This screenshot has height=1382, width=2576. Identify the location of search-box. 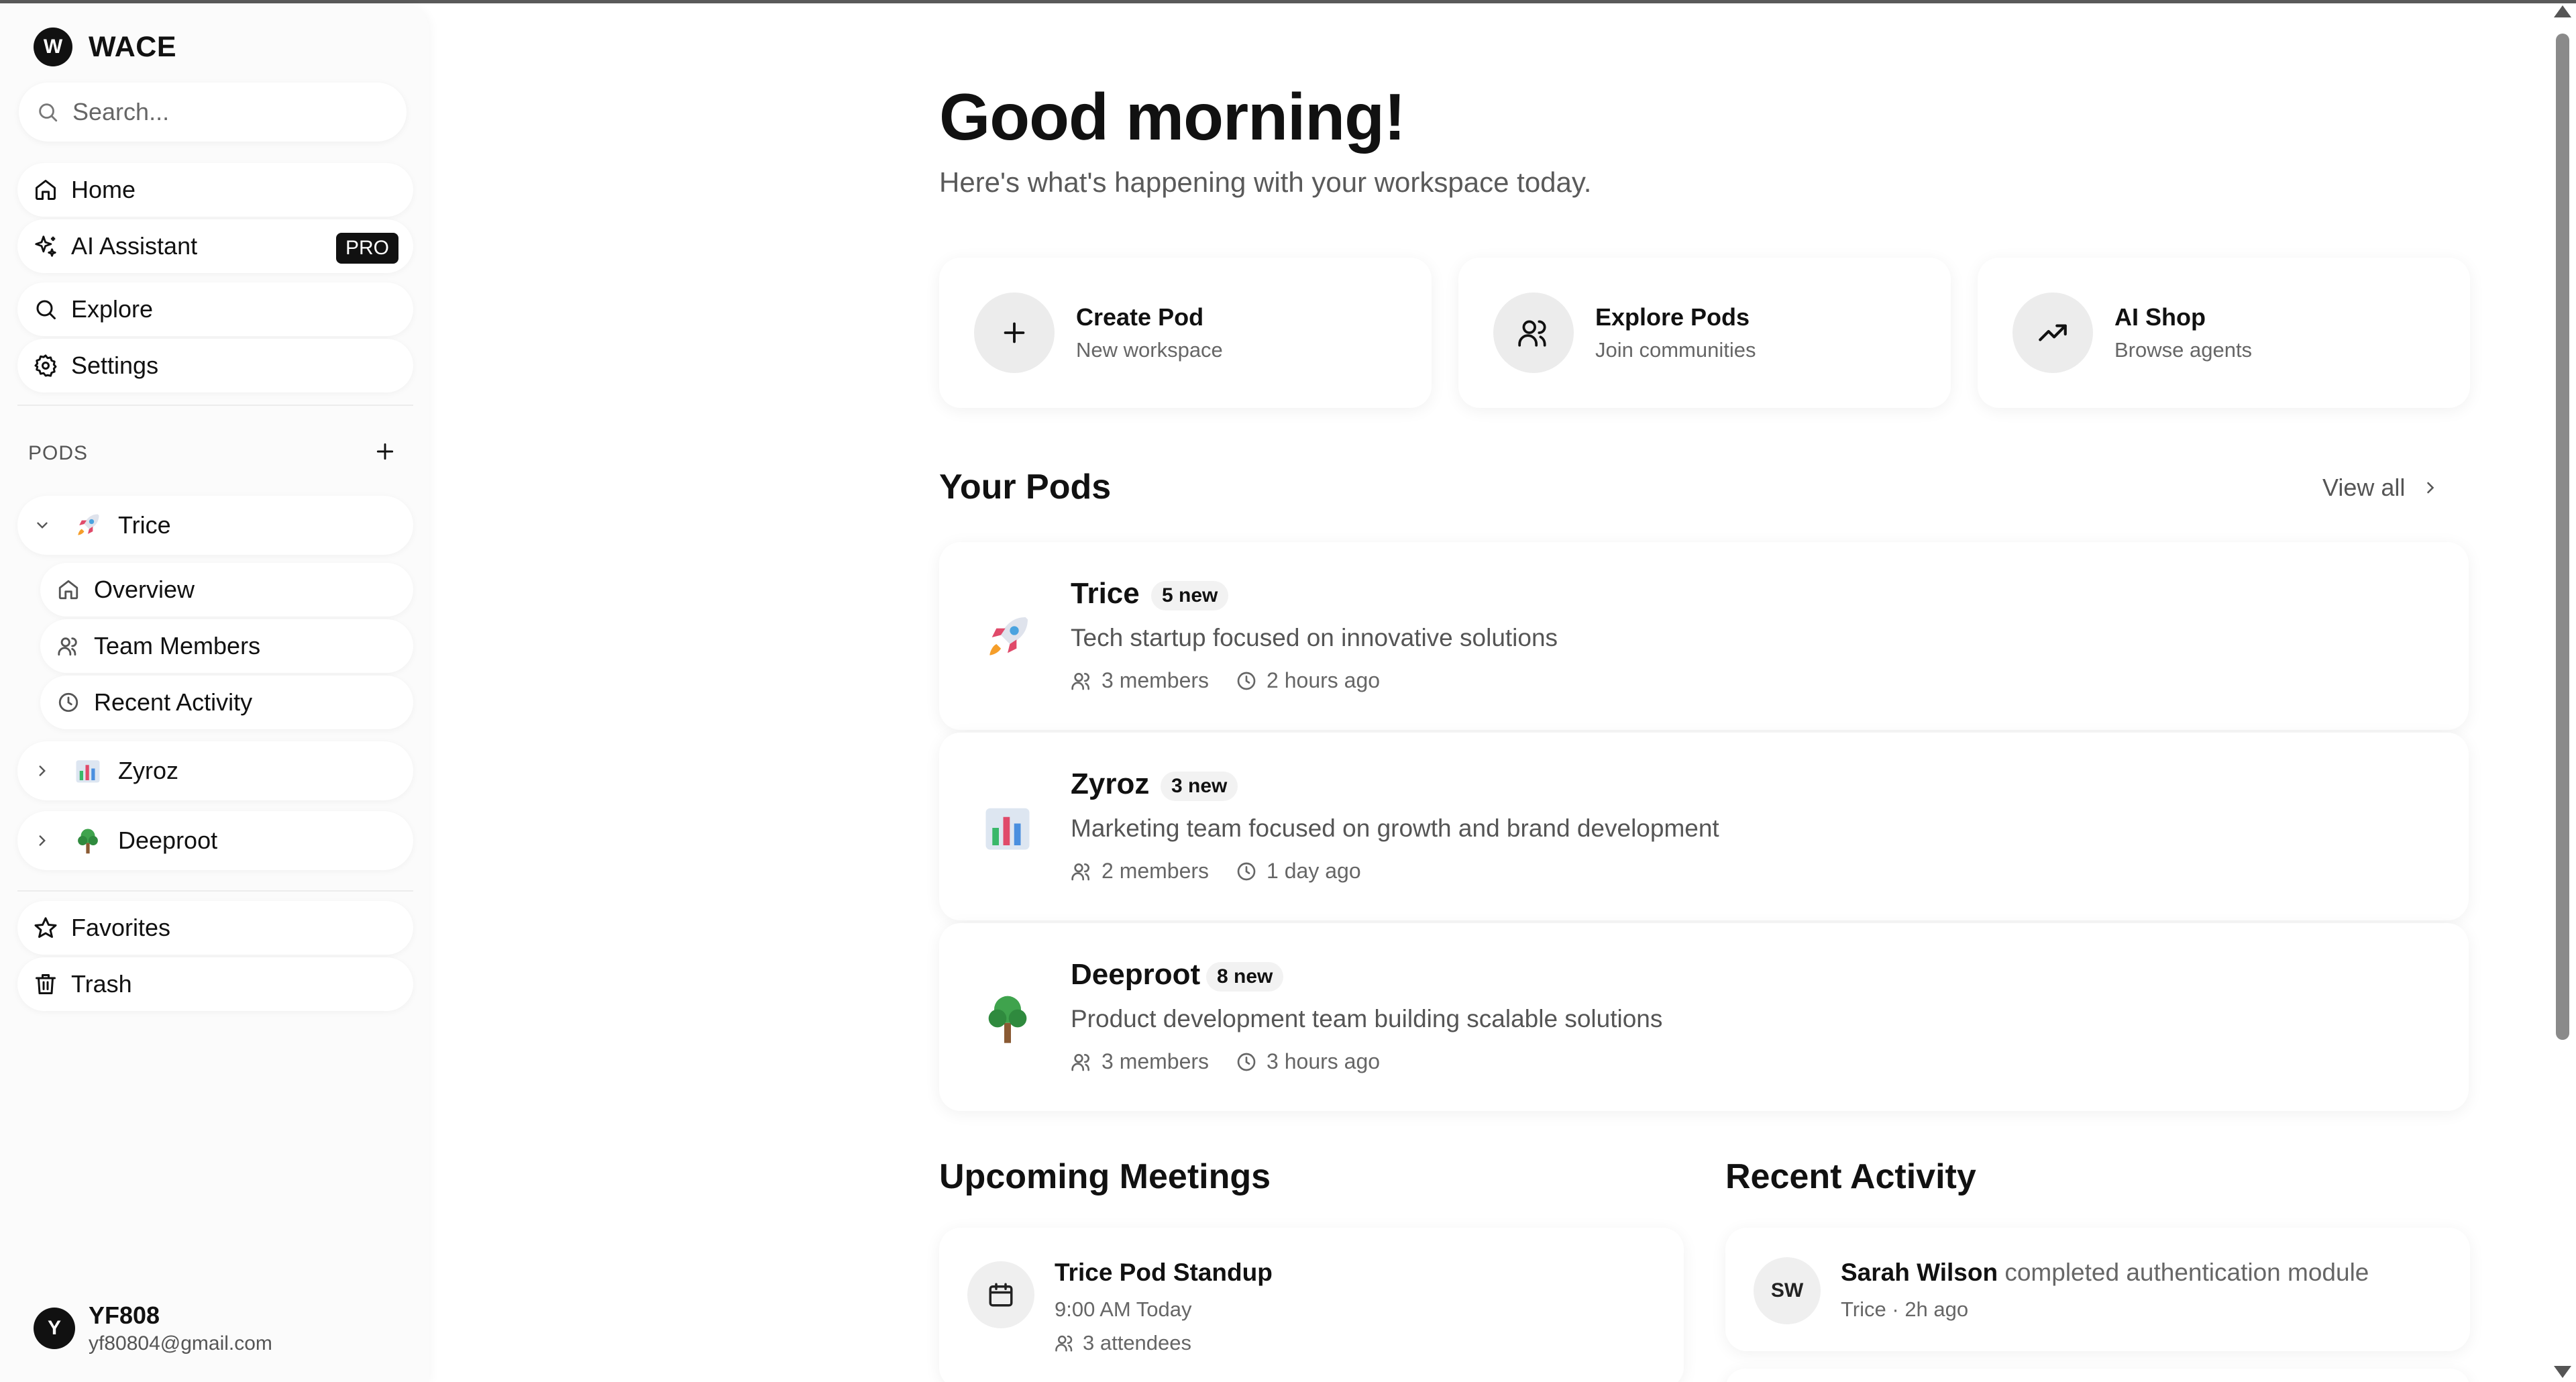
(213, 112).